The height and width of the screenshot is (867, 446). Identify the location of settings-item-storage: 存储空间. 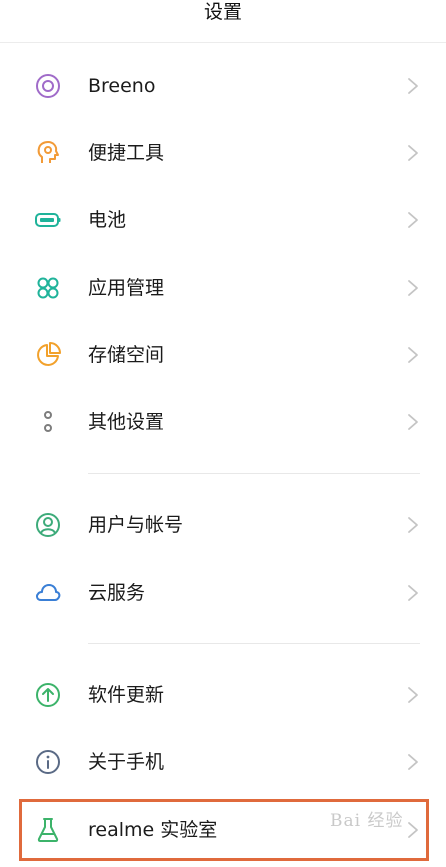
(223, 355).